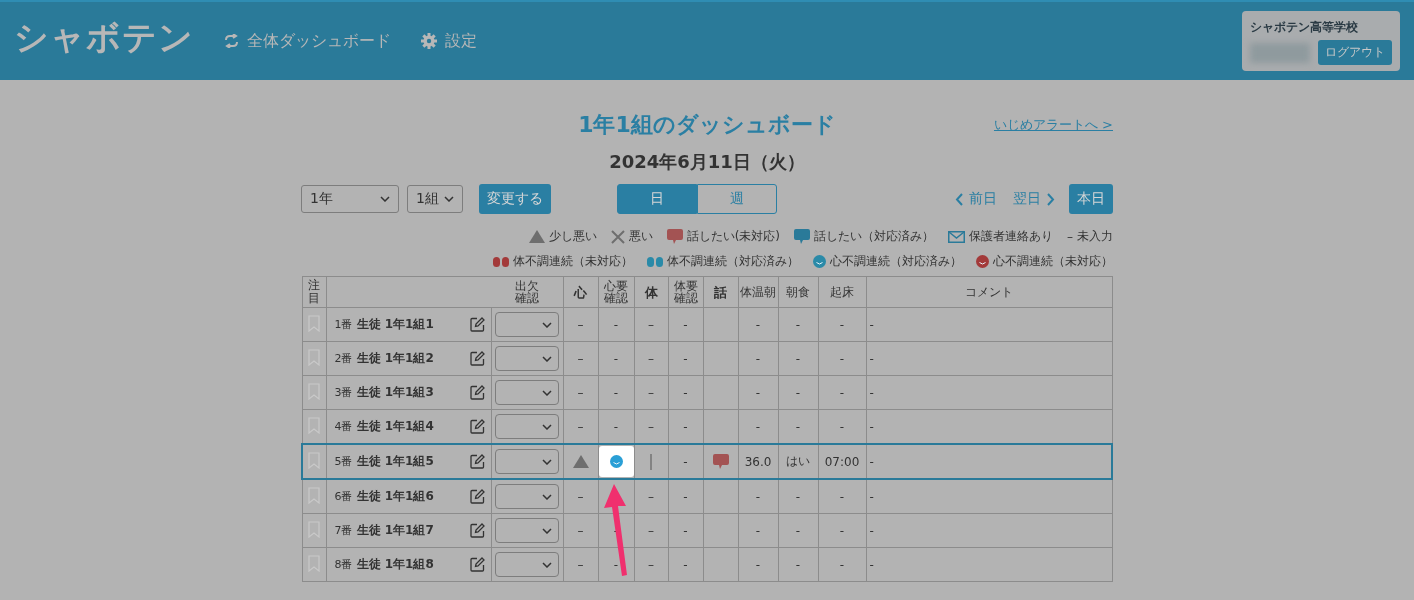 The width and height of the screenshot is (1414, 600). What do you see at coordinates (1053, 261) in the screenshot?
I see `legend-label: 心不調連続（未対応）` at bounding box center [1053, 261].